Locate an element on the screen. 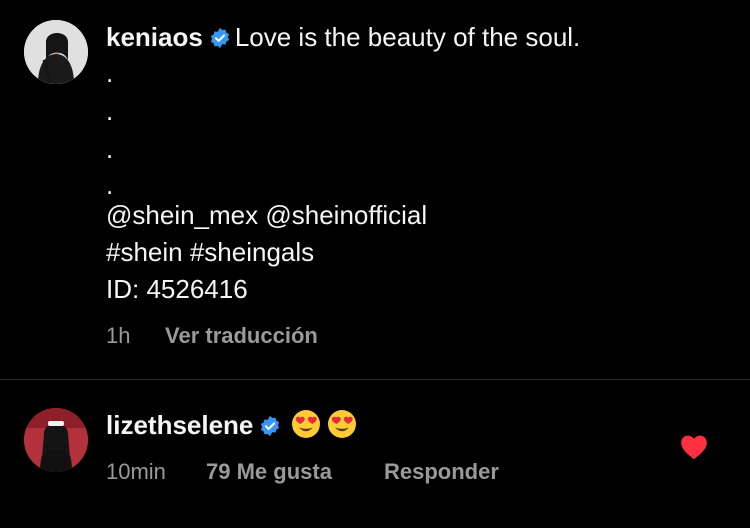 This screenshot has height=528, width=750. post-timestamp: 1h is located at coordinates (118, 335).